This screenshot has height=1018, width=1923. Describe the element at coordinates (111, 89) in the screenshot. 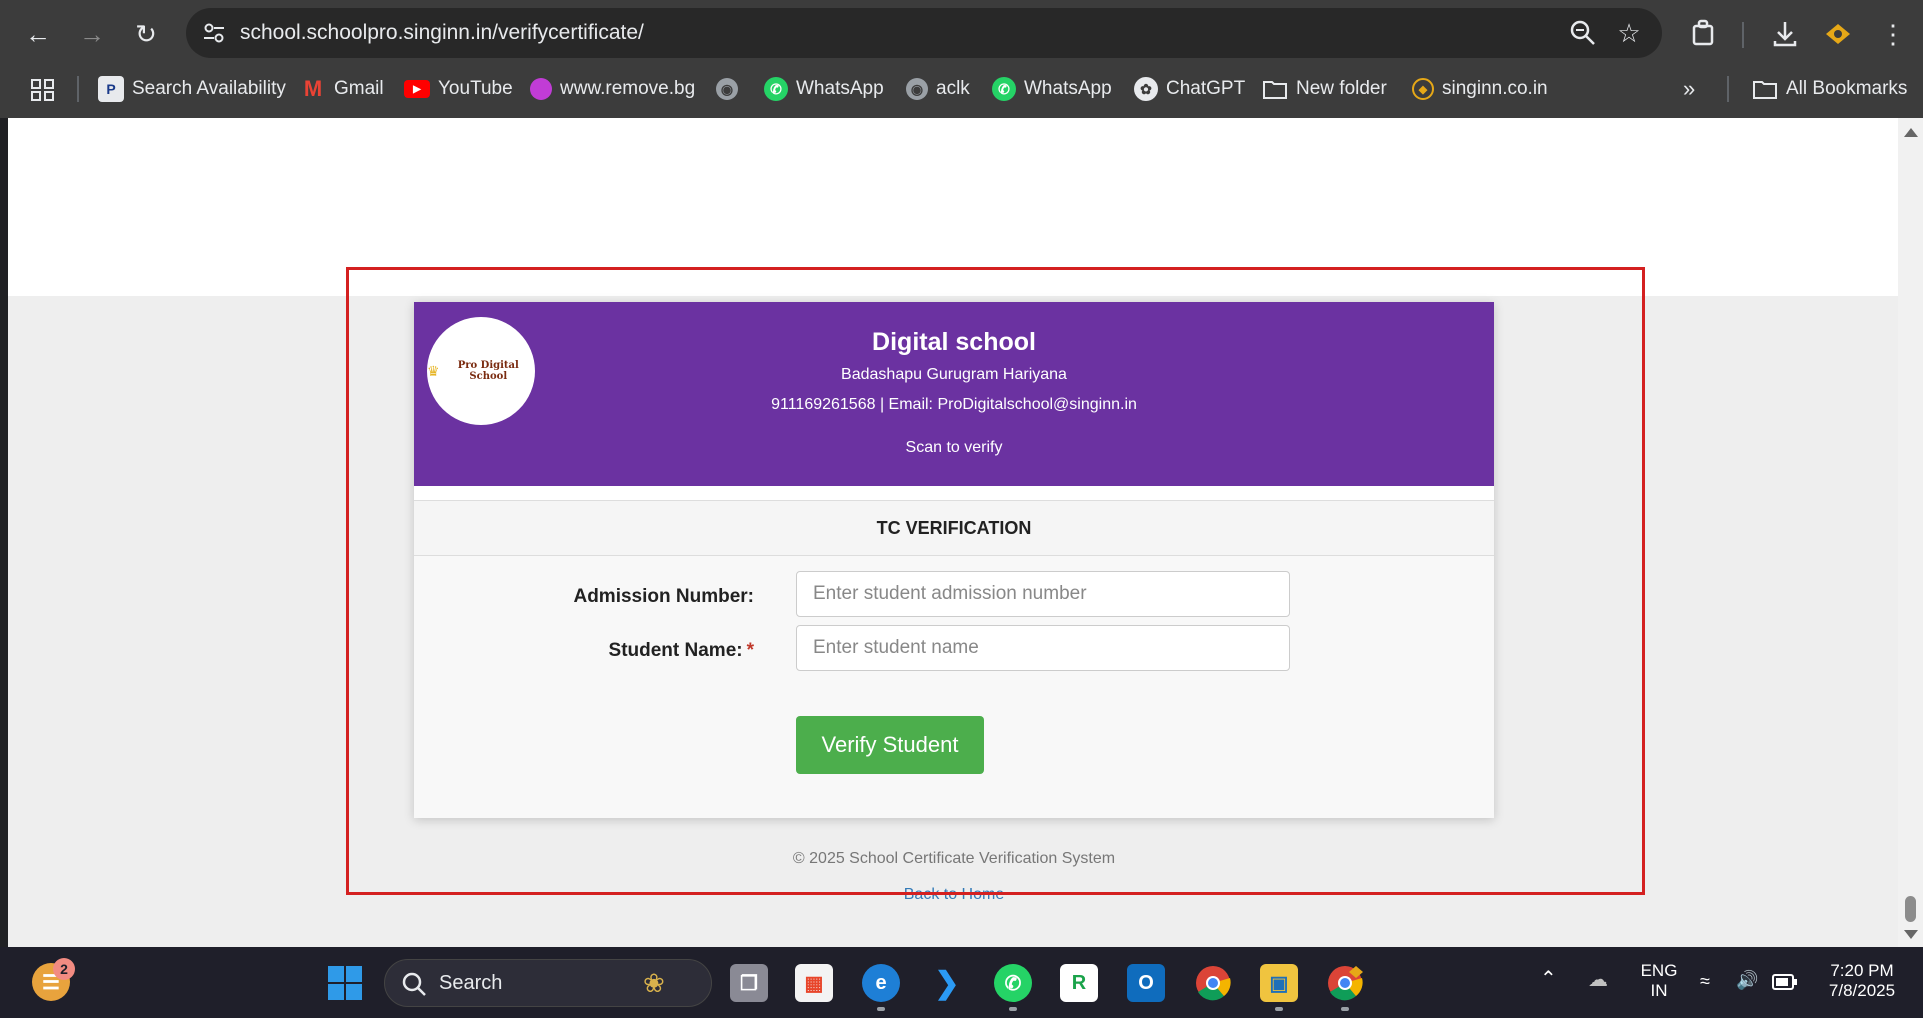

I see `search-availability-icon: P` at that location.